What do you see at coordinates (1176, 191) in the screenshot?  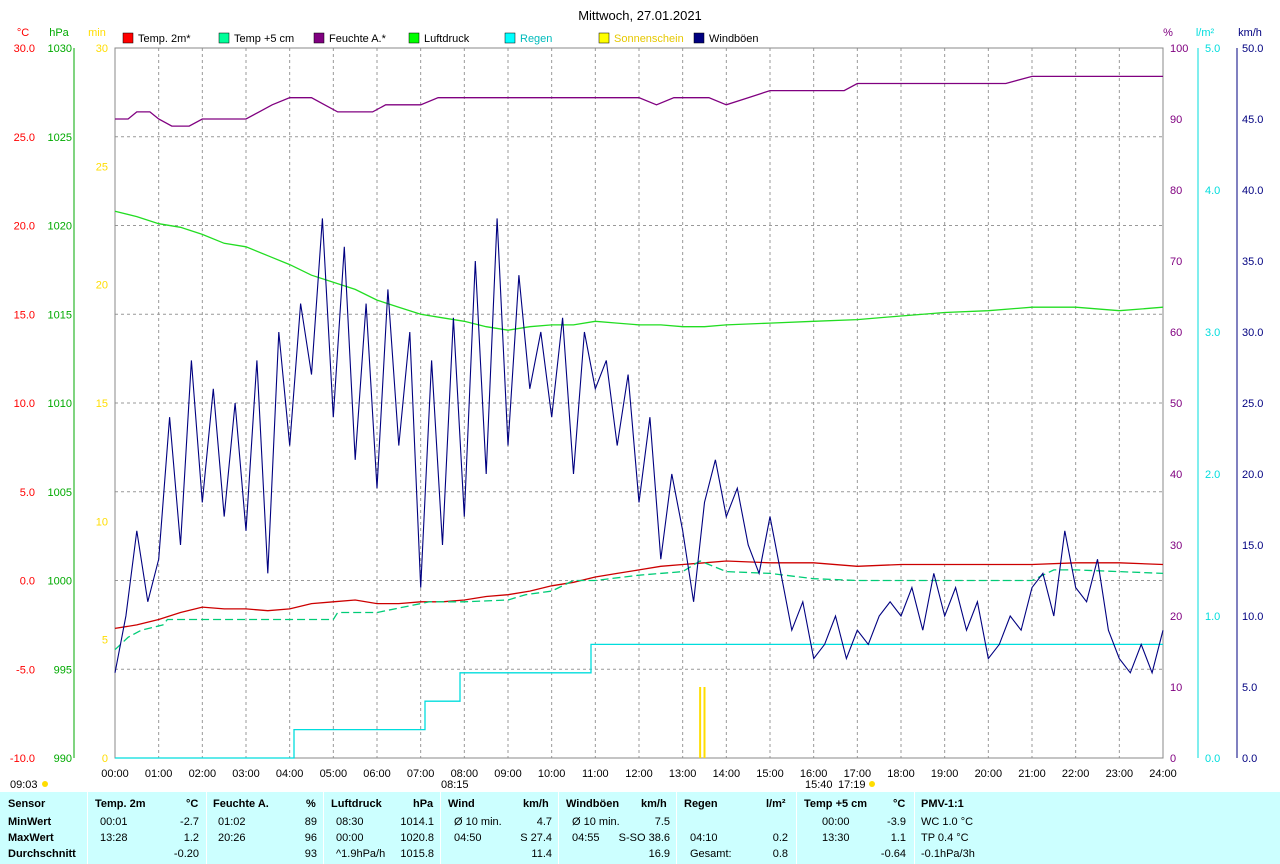 I see `axis-tick-label: 80` at bounding box center [1176, 191].